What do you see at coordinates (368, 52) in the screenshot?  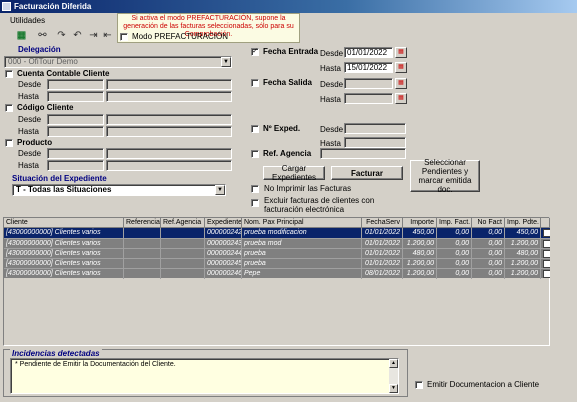 I see `fecha-entrada-desde-input: 01/01/2022` at bounding box center [368, 52].